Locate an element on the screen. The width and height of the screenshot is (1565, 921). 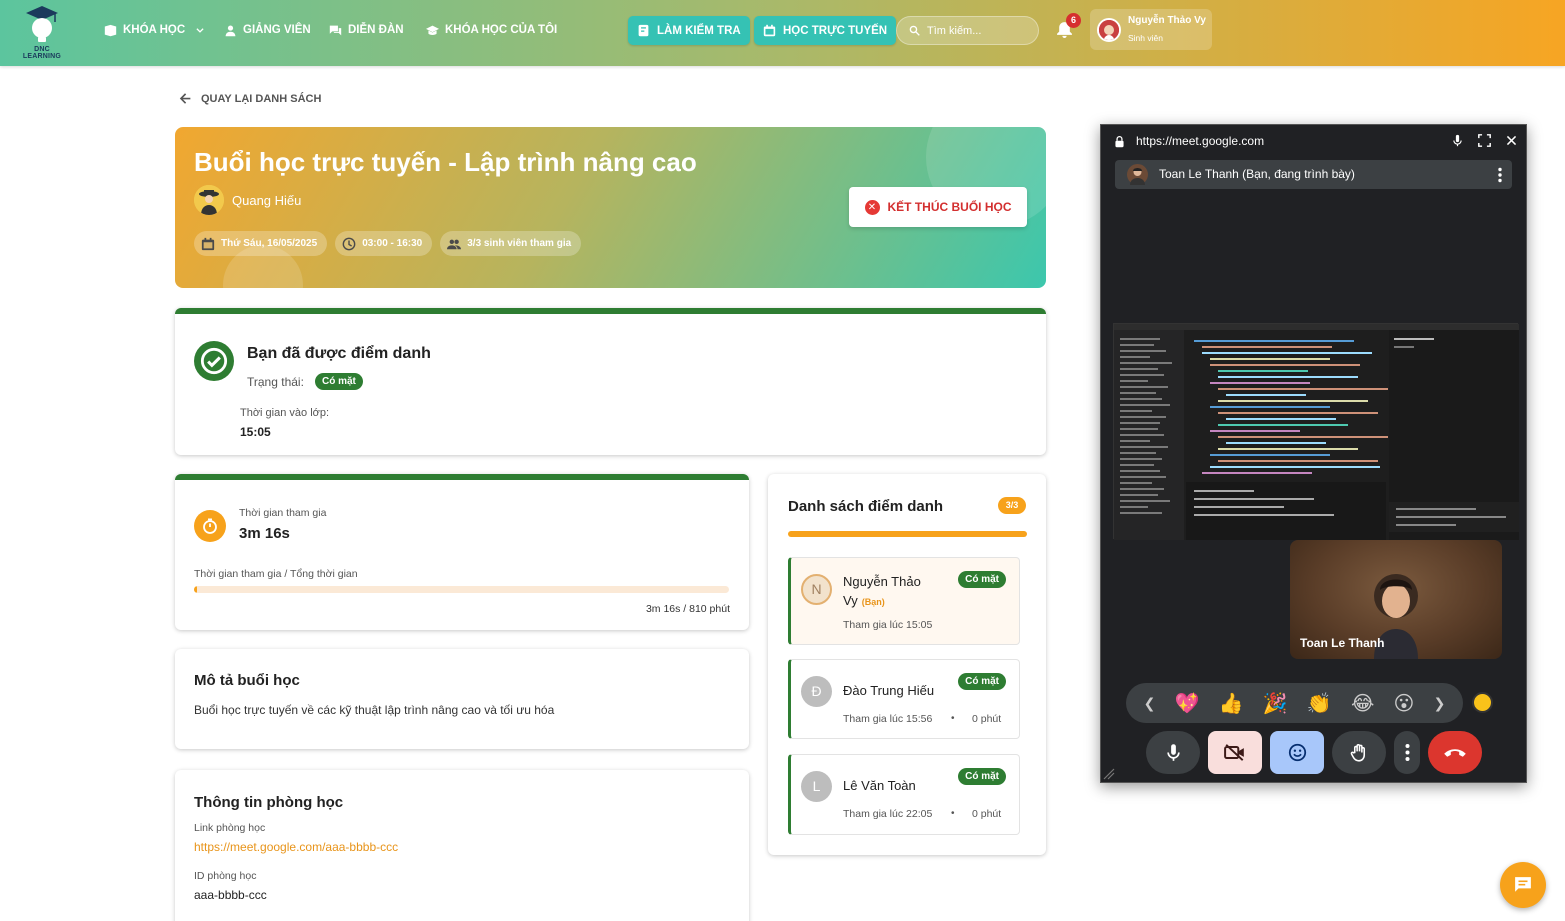
take-test-label: LÀM KIỂM TRA is located at coordinates (699, 30).